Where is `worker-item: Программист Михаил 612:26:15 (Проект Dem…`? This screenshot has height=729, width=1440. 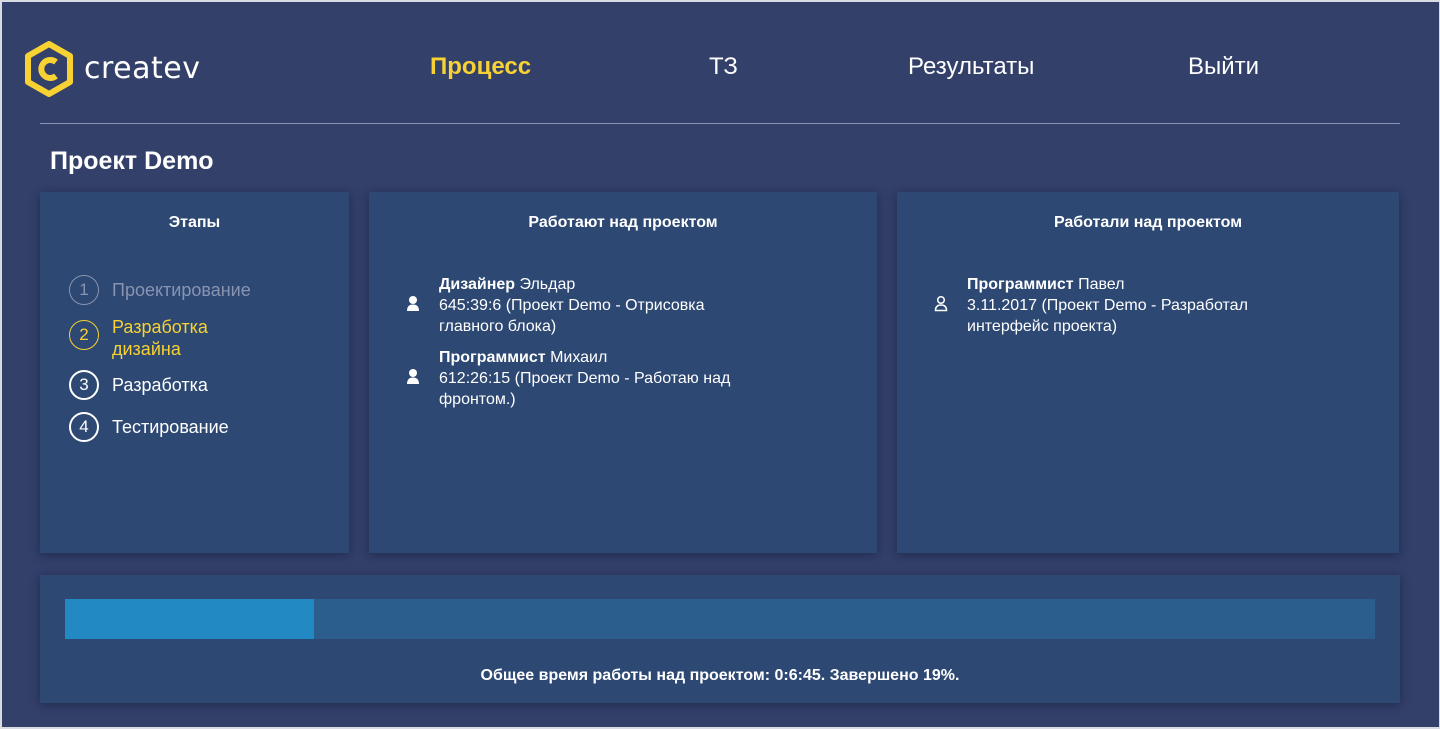
worker-item: Программист Михаил 612:26:15 (Проект Dem… is located at coordinates (599, 378).